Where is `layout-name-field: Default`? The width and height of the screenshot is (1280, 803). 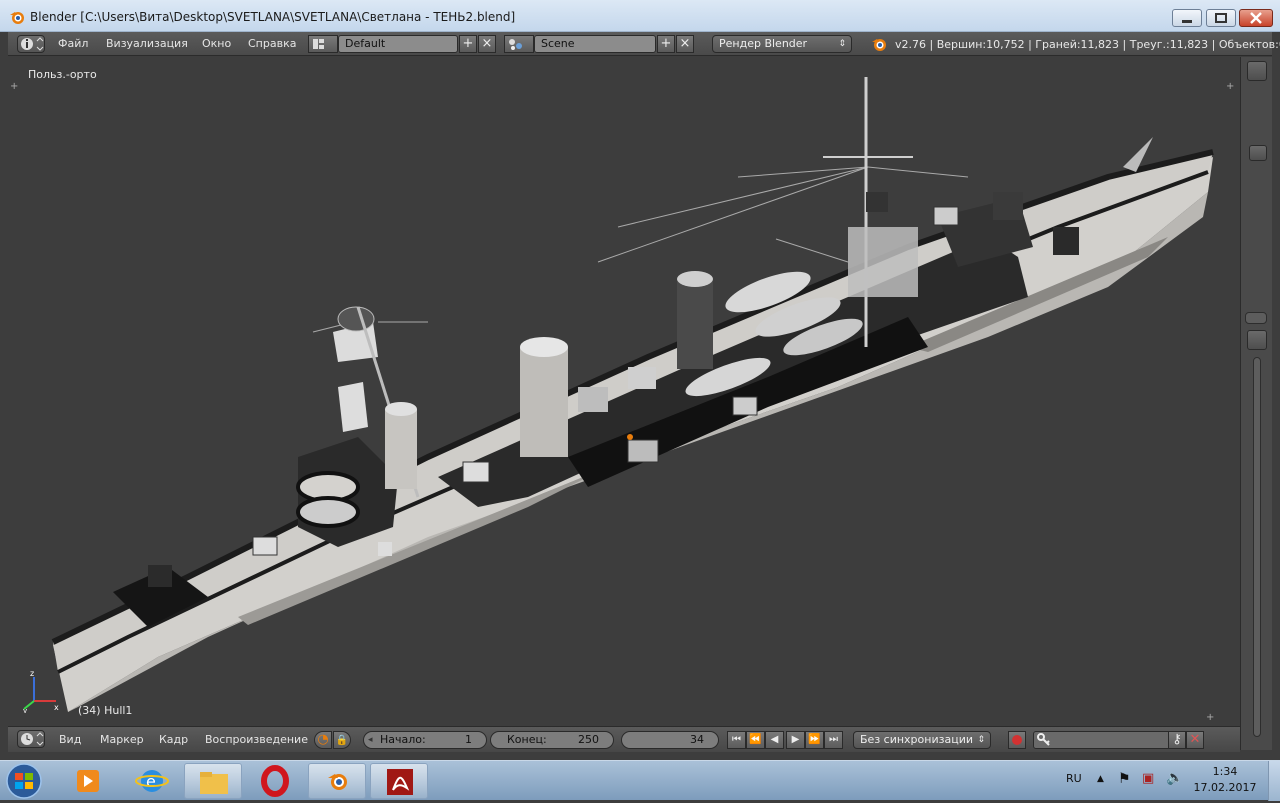
layout-name-field: Default is located at coordinates (398, 44).